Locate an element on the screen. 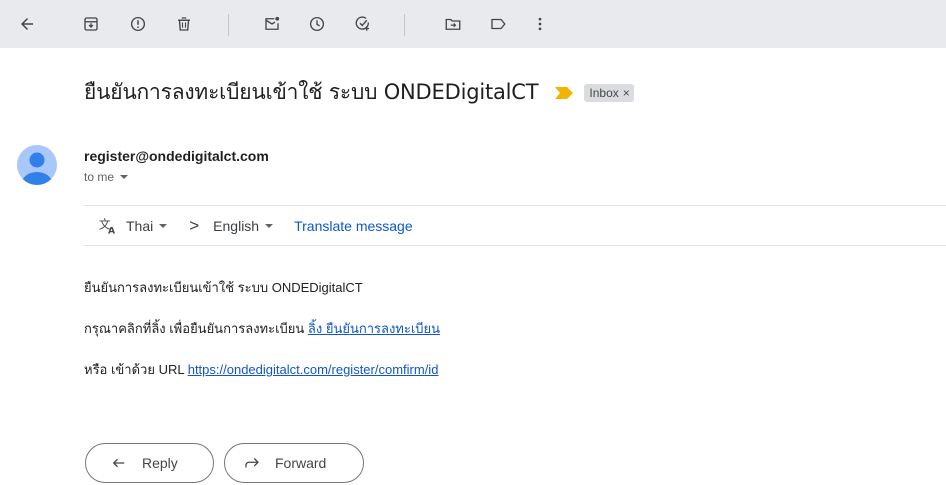 This screenshot has height=485, width=946. report-spam-button is located at coordinates (138, 24).